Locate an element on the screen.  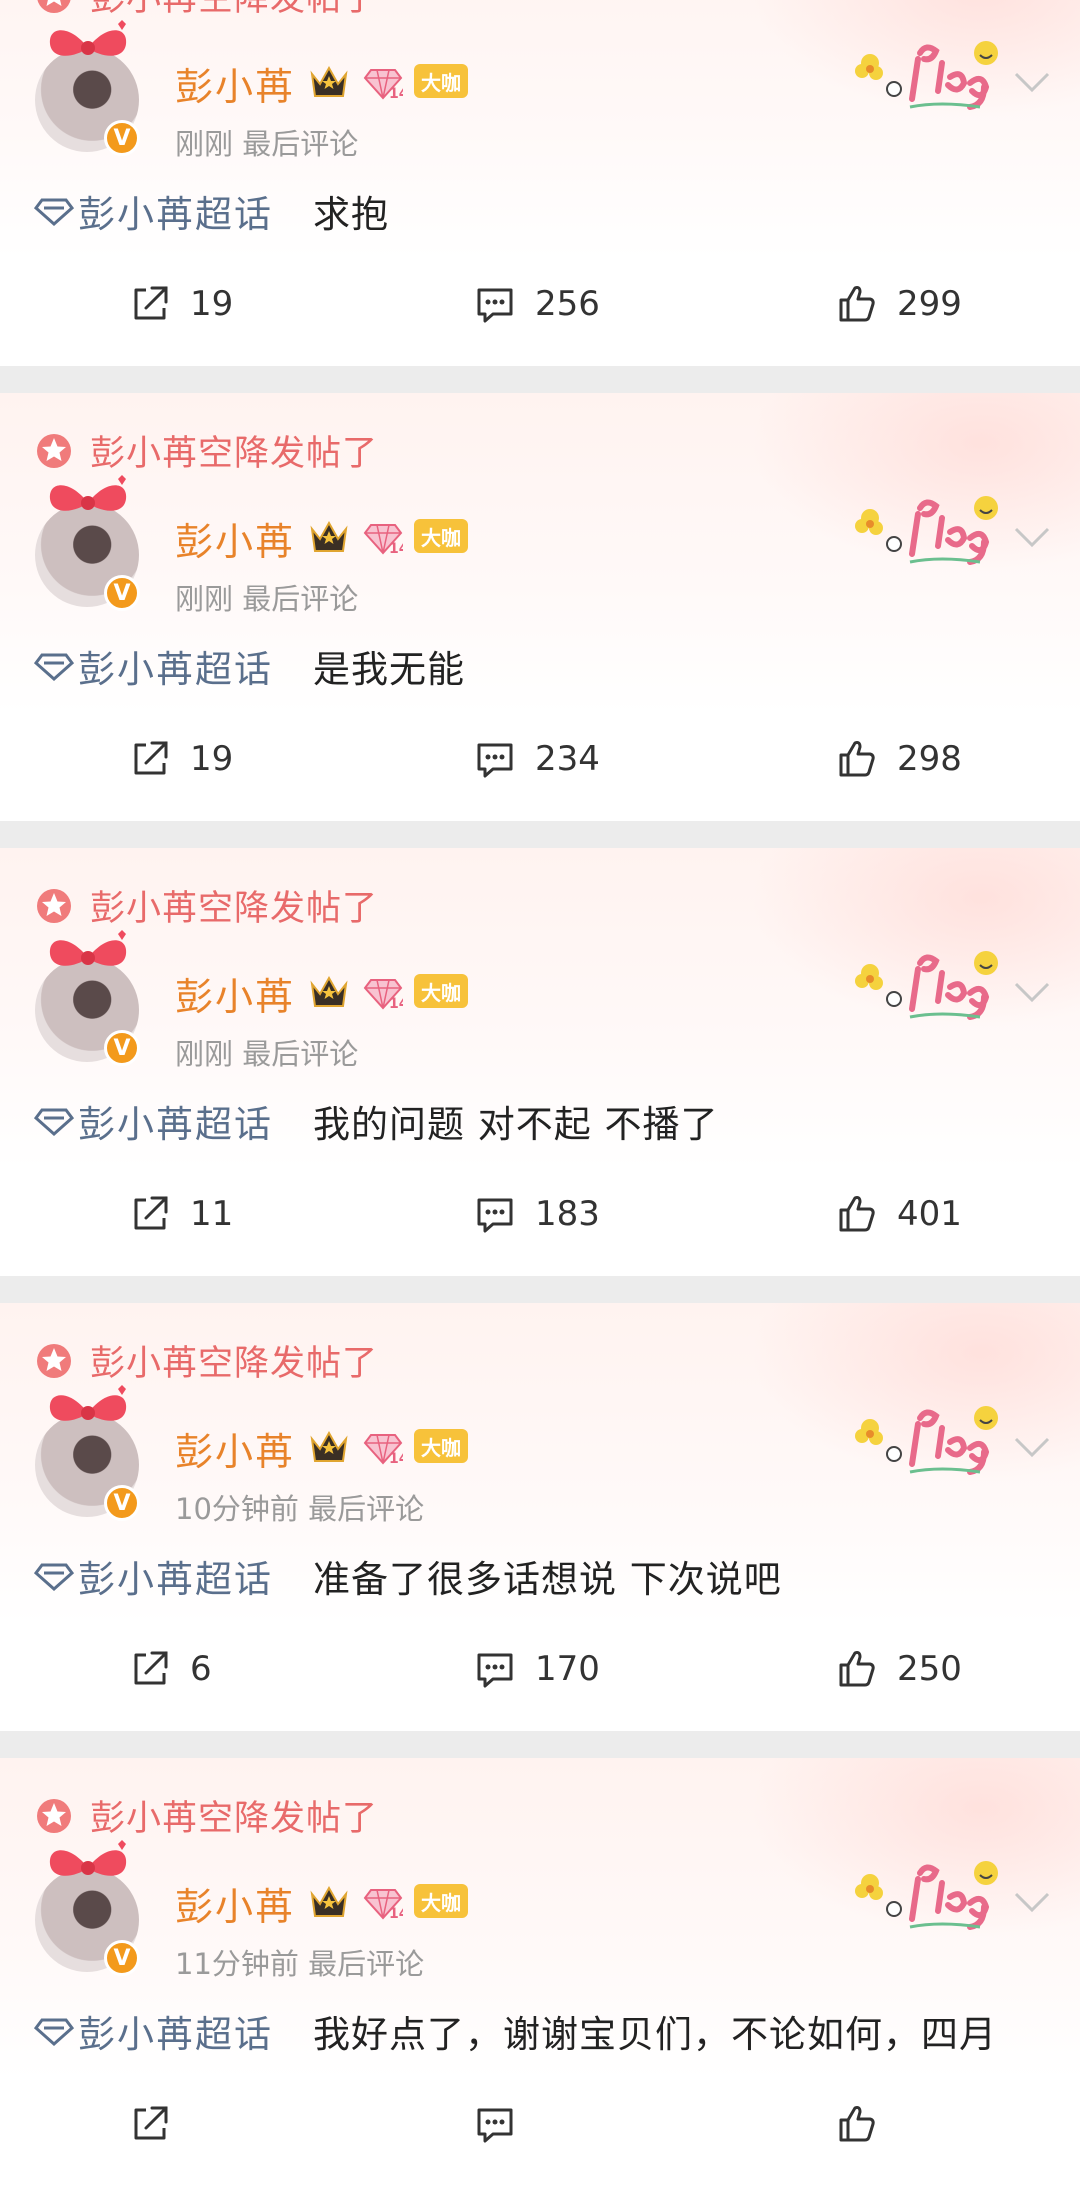
share-button: 6 is located at coordinates (170, 1669).